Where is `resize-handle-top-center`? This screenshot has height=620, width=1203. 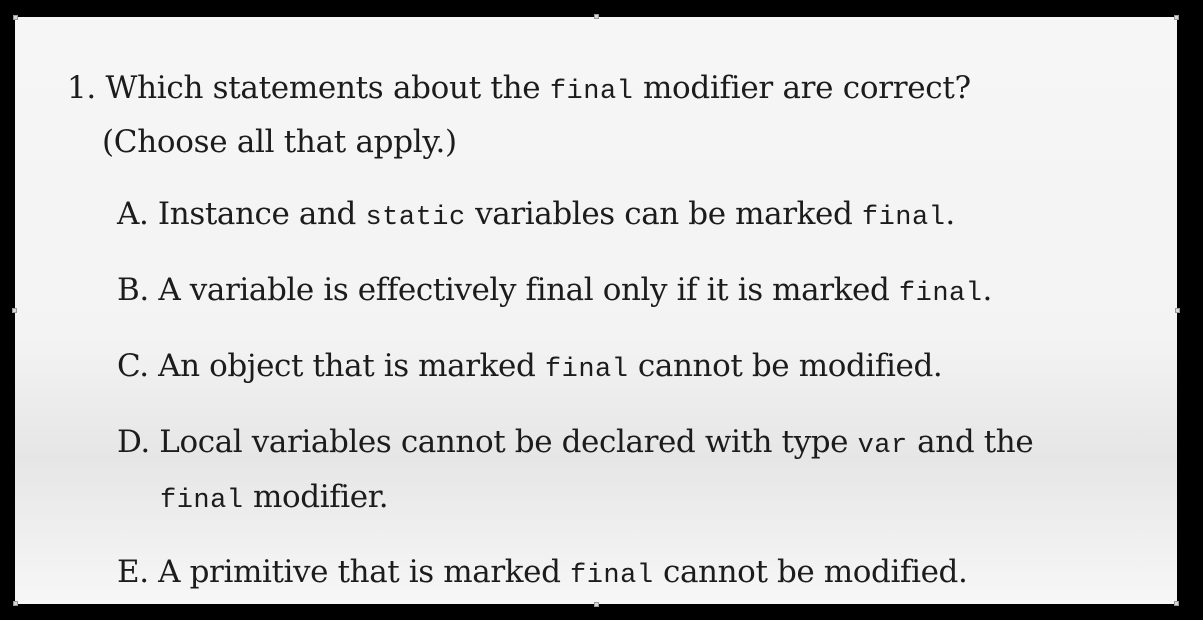 resize-handle-top-center is located at coordinates (596, 16).